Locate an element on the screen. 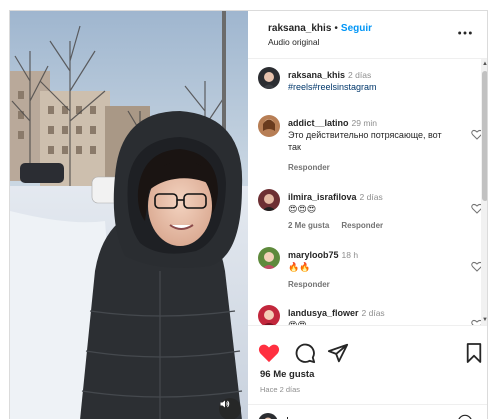 Image resolution: width=500 pixels, height=419 pixels. comment-text: landusya_flower 2 días 😍😍 is located at coordinates (368, 316).